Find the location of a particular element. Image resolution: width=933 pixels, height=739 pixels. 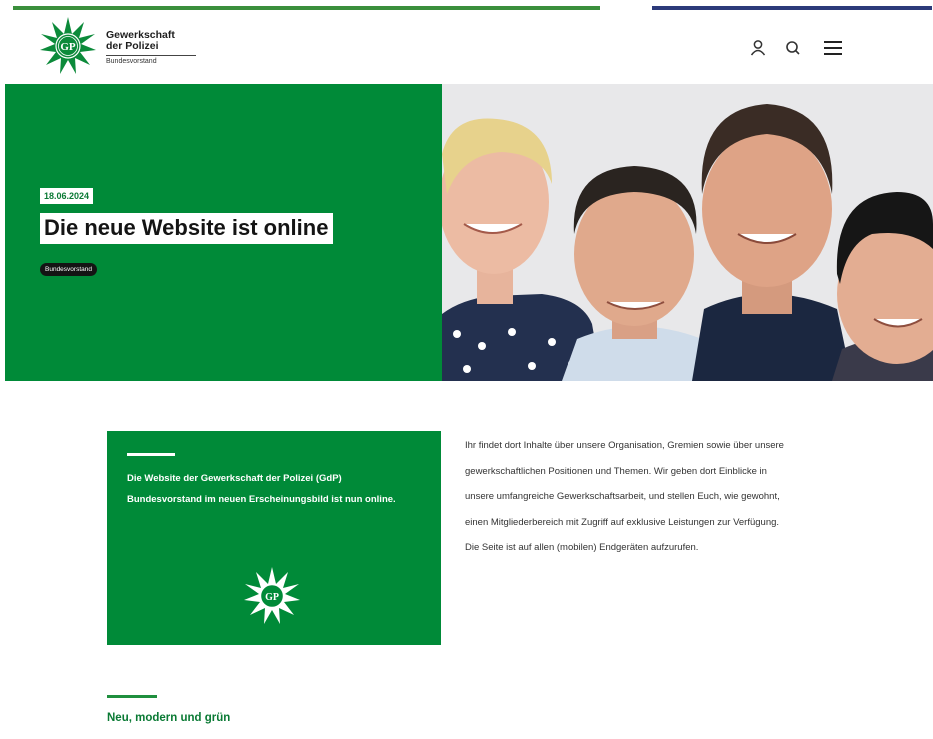

hero-date: 18.06.2024 is located at coordinates (67, 196).